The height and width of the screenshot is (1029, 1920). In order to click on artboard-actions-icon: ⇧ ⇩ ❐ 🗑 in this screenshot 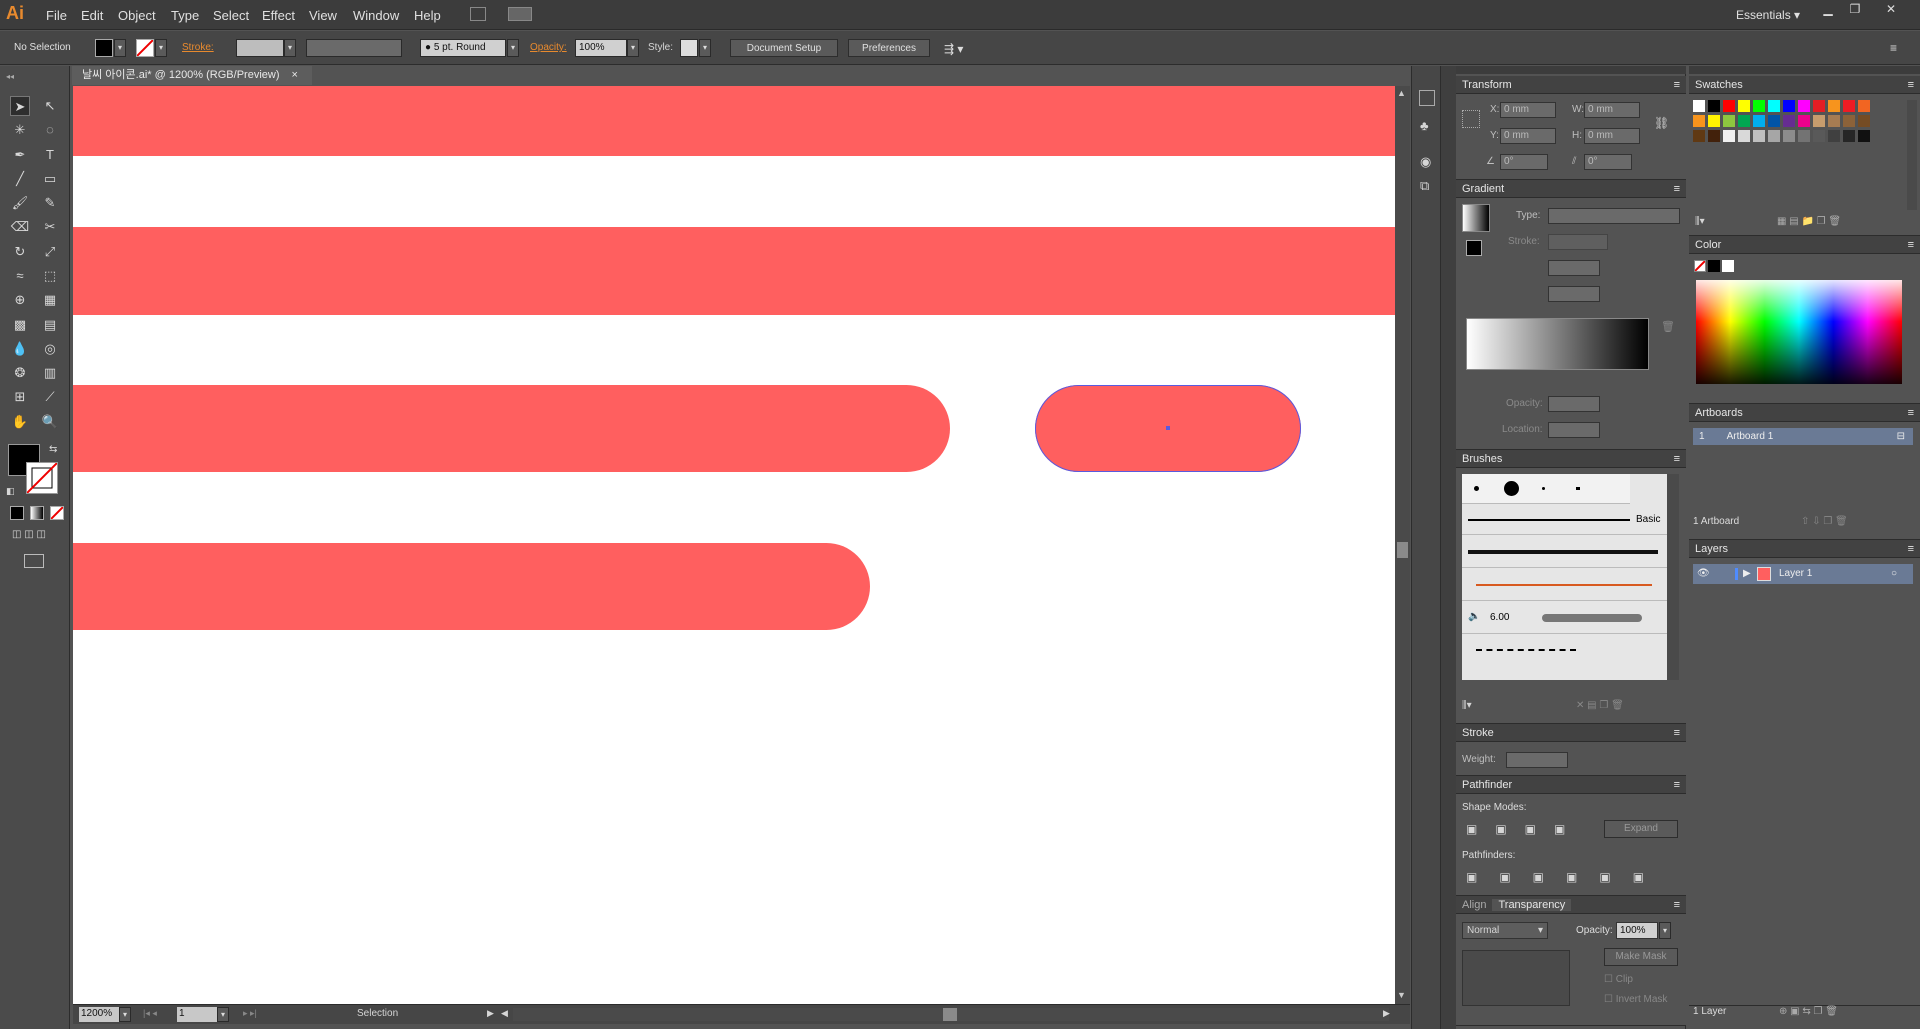, I will do `click(1824, 521)`.